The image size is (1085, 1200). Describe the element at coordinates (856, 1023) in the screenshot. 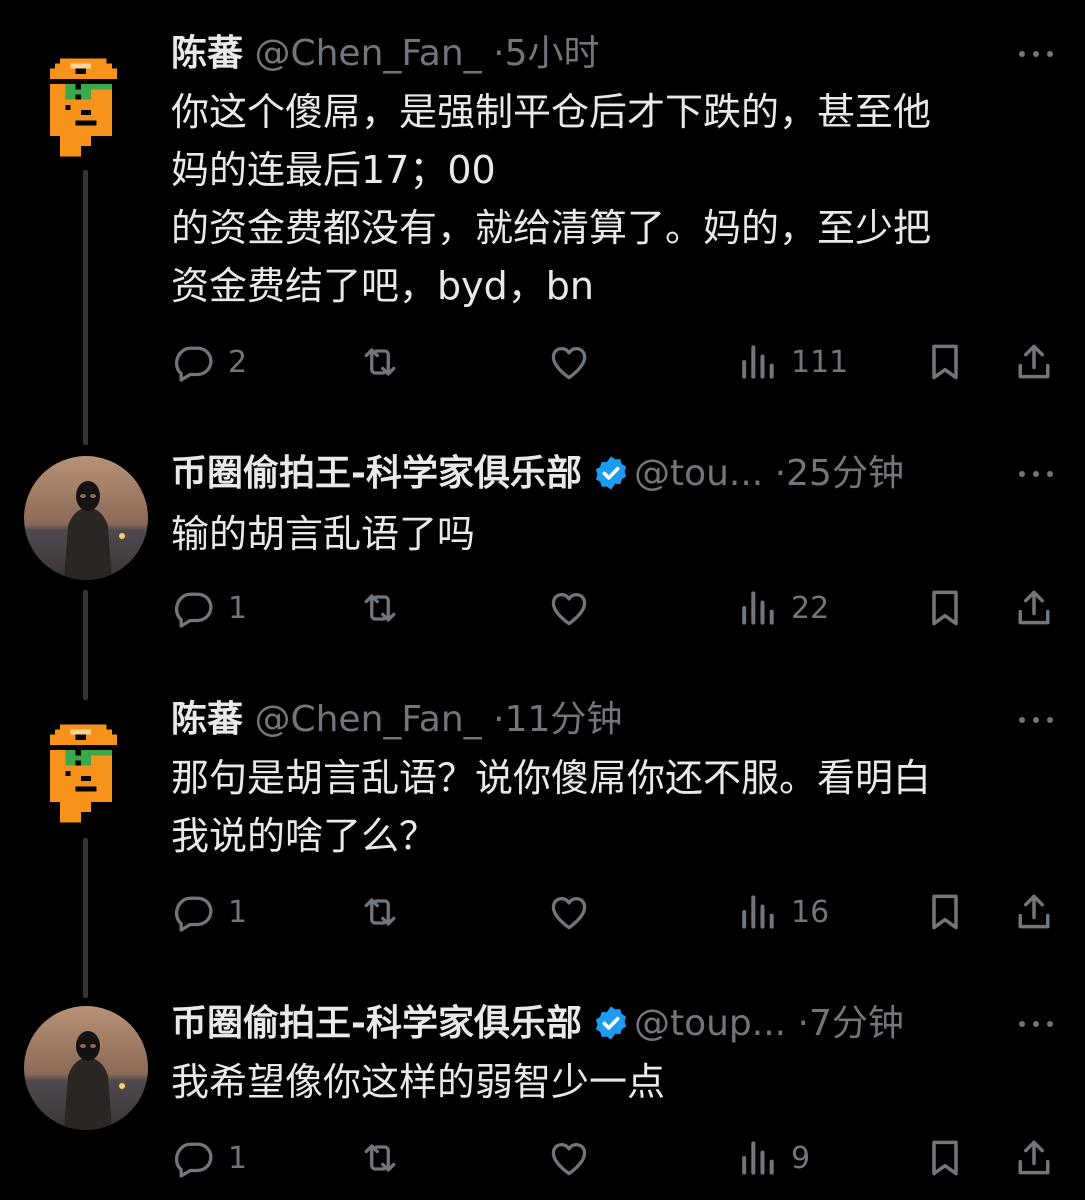

I see `timestamp: 7分钟` at that location.